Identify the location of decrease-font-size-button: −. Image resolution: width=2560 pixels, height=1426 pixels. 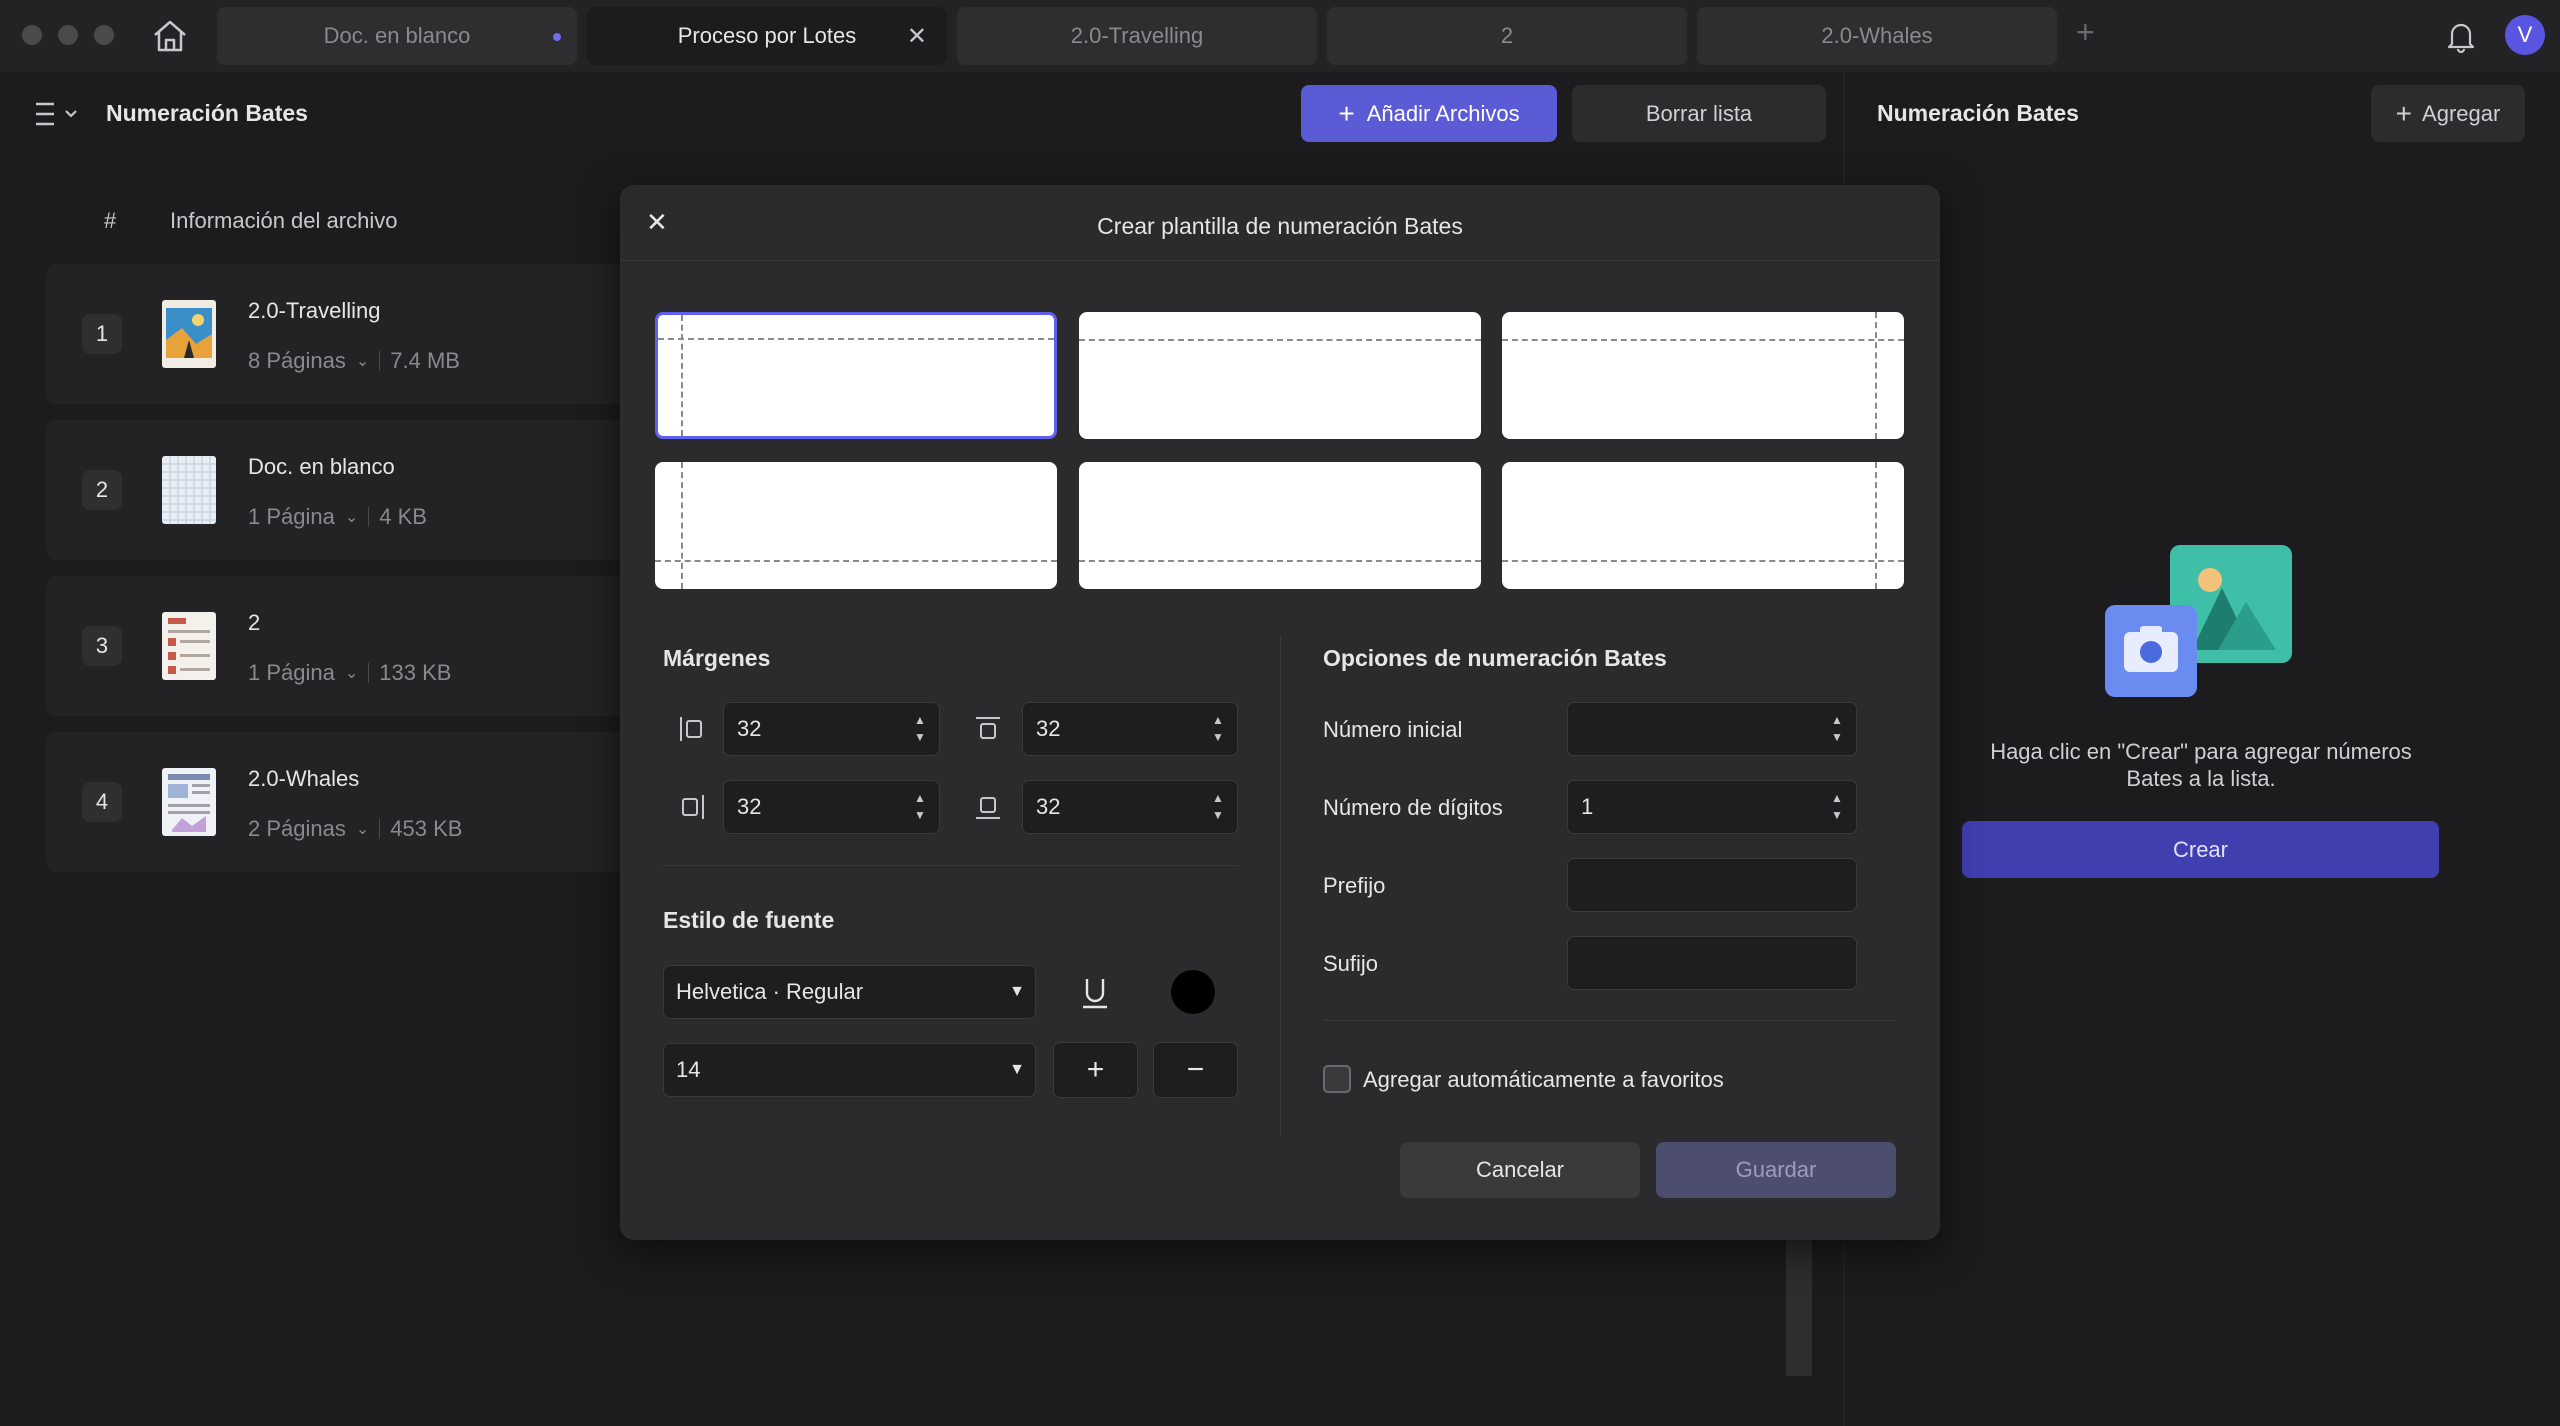
(1195, 1070).